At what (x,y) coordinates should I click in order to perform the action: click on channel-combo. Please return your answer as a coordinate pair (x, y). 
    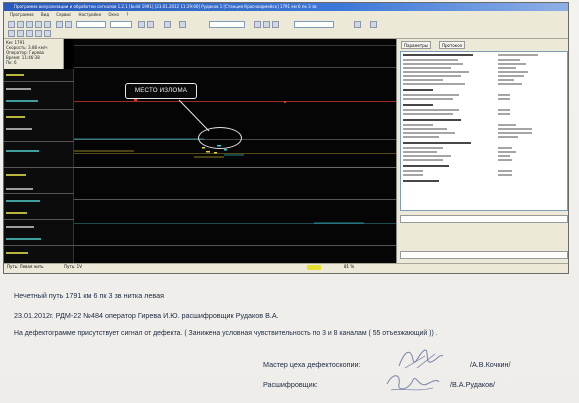
    Looking at the image, I should click on (121, 24).